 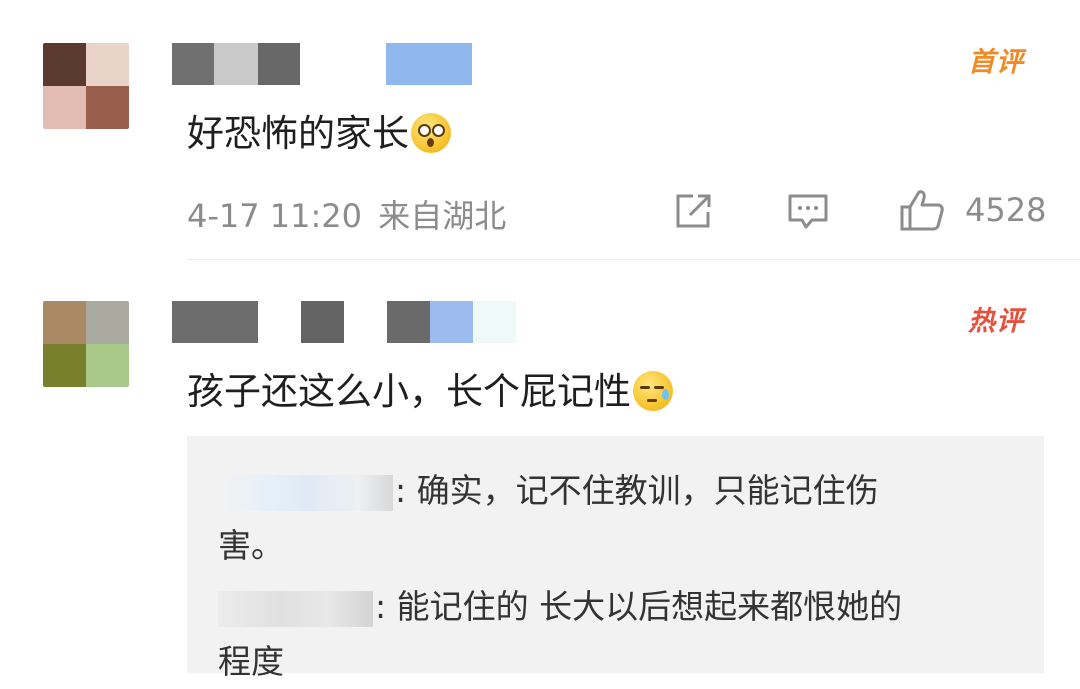 What do you see at coordinates (548, 518) in the screenshot?
I see `reply-item: : 确实，记不住教训，只能记住伤 害。` at bounding box center [548, 518].